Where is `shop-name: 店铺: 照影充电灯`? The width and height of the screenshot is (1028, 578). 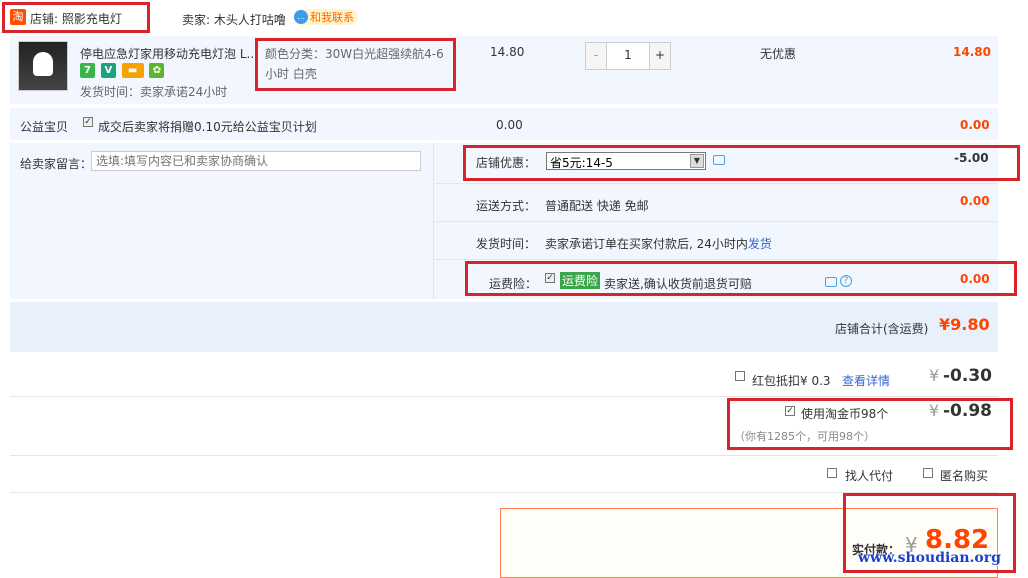
shop-name: 店铺: 照影充电灯 is located at coordinates (76, 18).